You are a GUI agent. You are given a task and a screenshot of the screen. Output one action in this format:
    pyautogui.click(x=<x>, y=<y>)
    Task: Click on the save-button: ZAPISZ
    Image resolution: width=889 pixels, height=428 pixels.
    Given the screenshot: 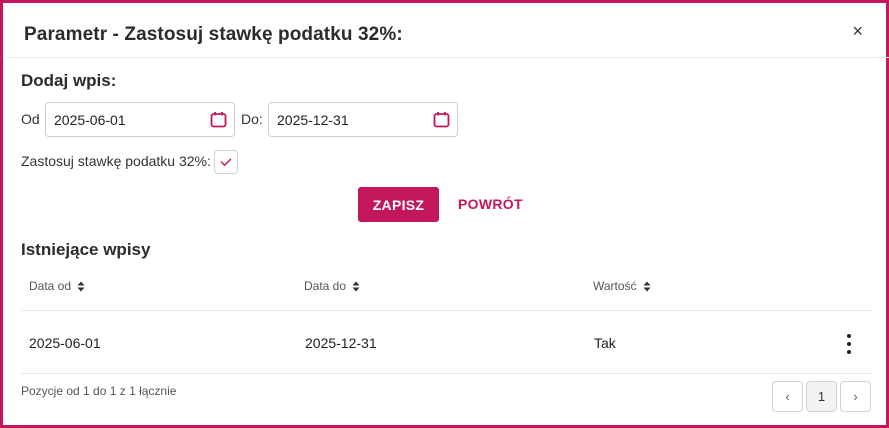 What is the action you would take?
    pyautogui.click(x=398, y=204)
    